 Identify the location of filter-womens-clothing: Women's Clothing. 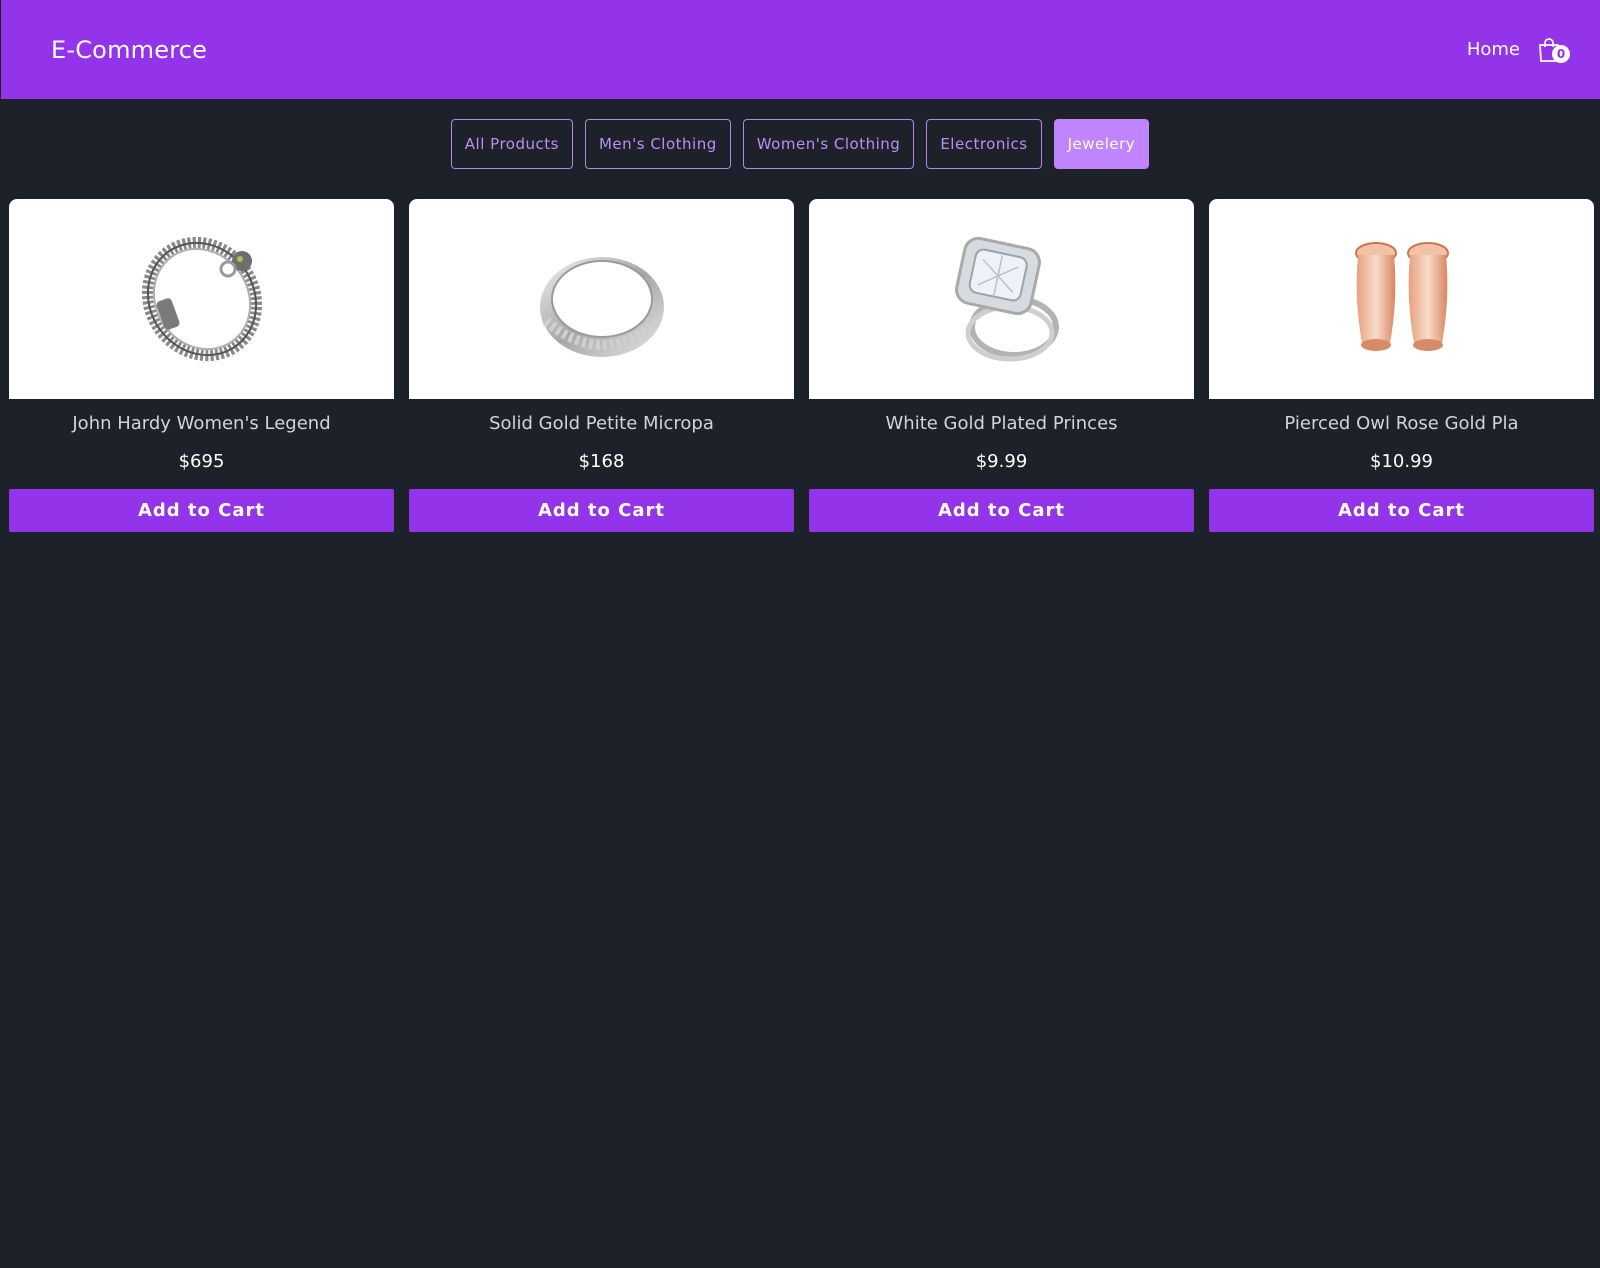
(828, 144).